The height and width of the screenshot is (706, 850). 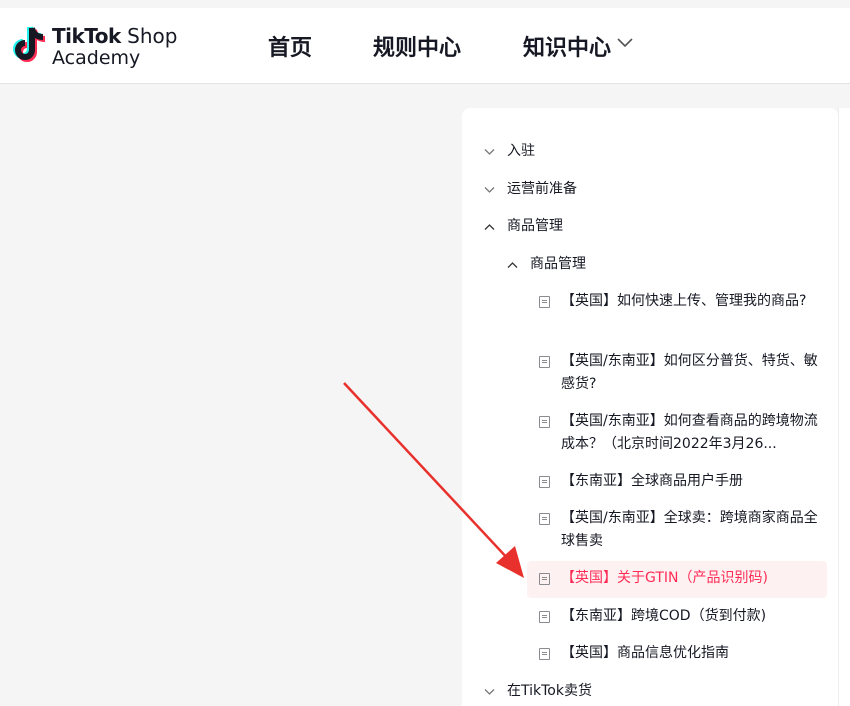 I want to click on nav-knowledge-center: 知识中心, so click(x=567, y=46).